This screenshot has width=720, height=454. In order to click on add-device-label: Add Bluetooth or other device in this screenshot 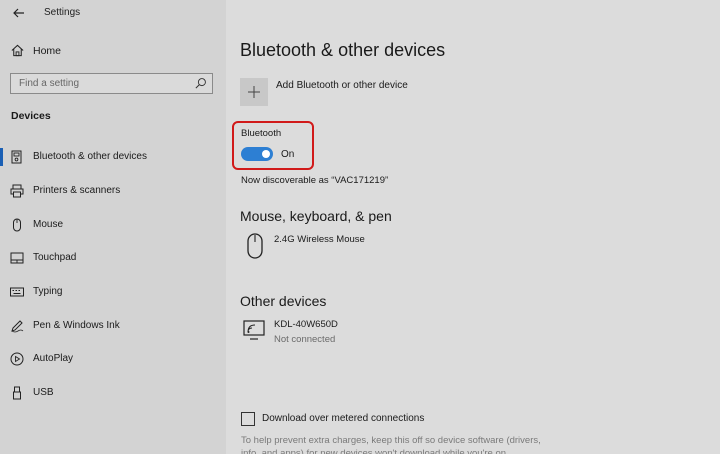, I will do `click(342, 85)`.